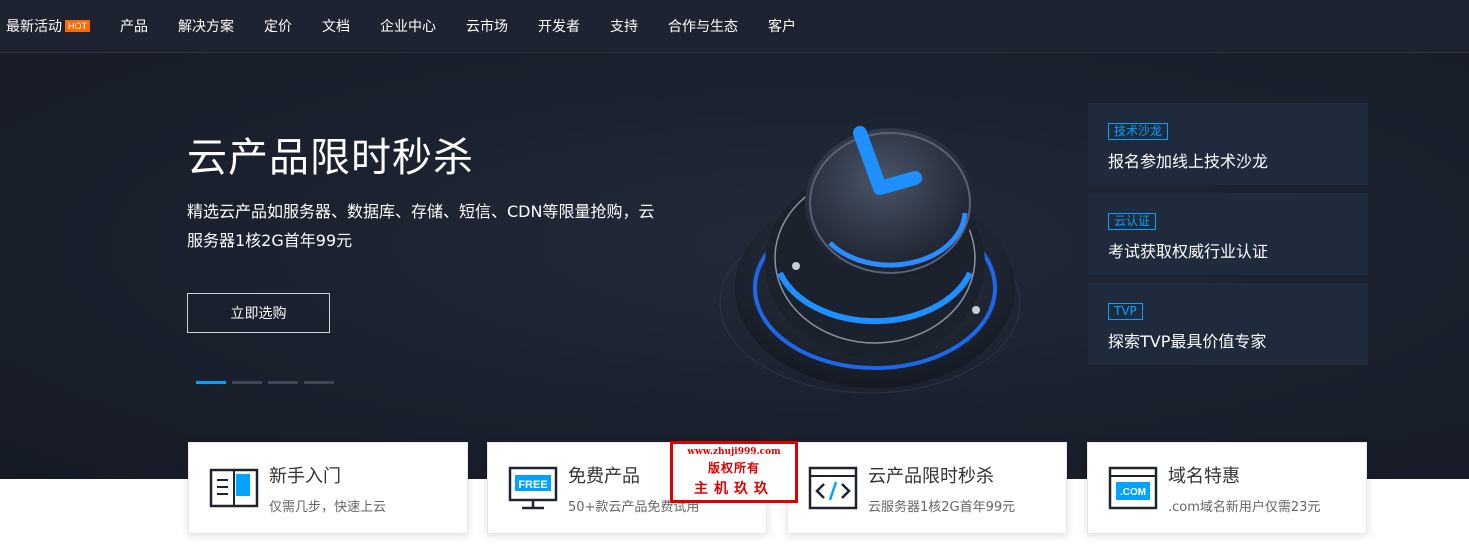 Image resolution: width=1469 pixels, height=551 pixels. I want to click on nav-item-pricing: 定价, so click(278, 26).